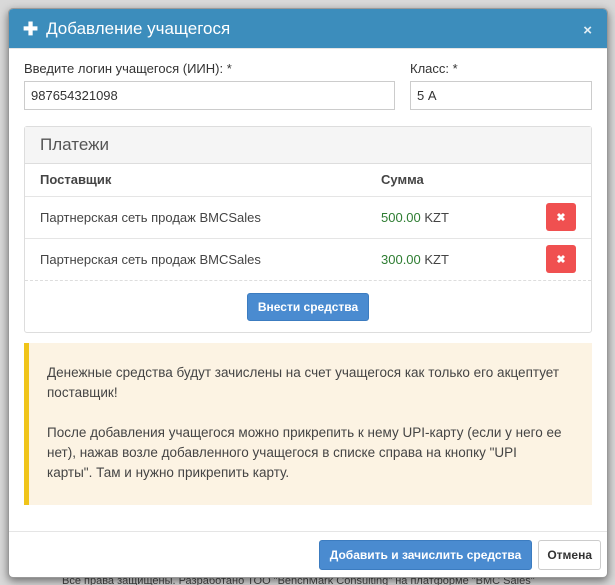 The width and height of the screenshot is (615, 585). Describe the element at coordinates (561, 180) in the screenshot. I see `column-action` at that location.